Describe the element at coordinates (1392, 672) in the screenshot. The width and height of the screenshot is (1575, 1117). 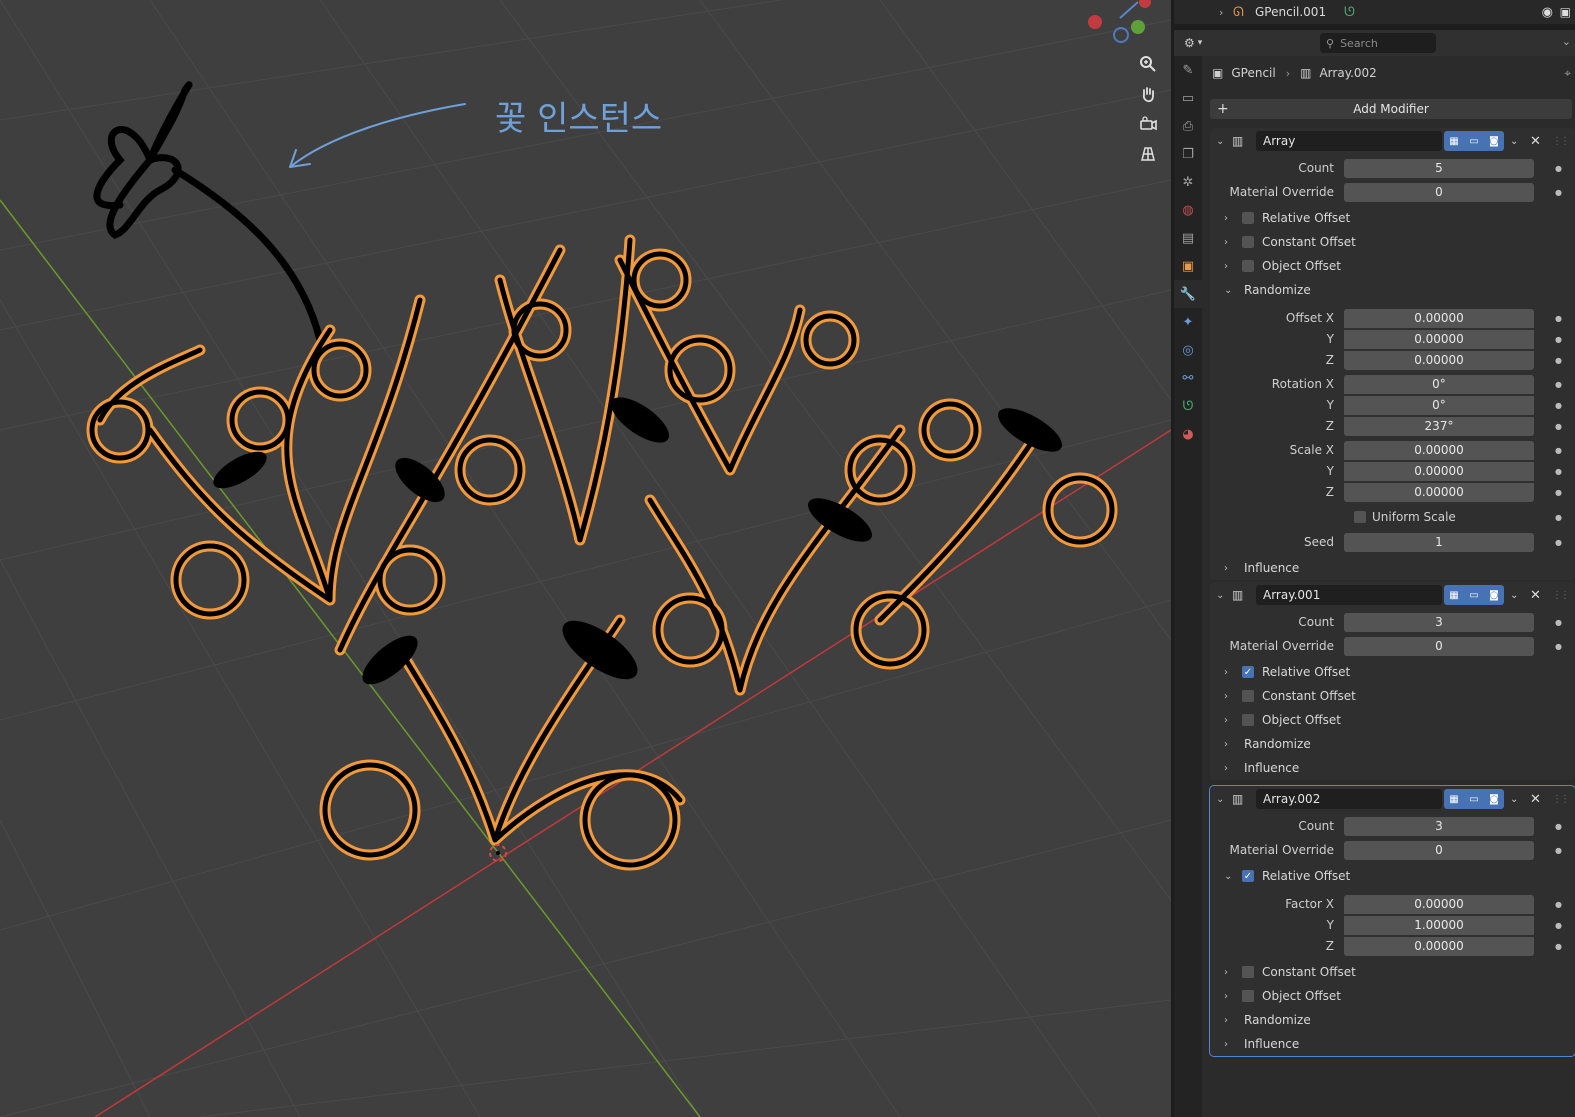
I see `relative-offset-subpanel: › ✓ Relative Offset` at that location.